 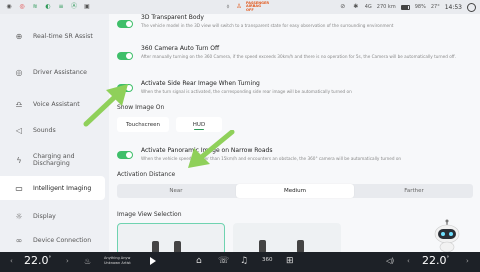 What do you see at coordinates (44, 130) in the screenshot?
I see `sidebar-item-label: Sounds` at bounding box center [44, 130].